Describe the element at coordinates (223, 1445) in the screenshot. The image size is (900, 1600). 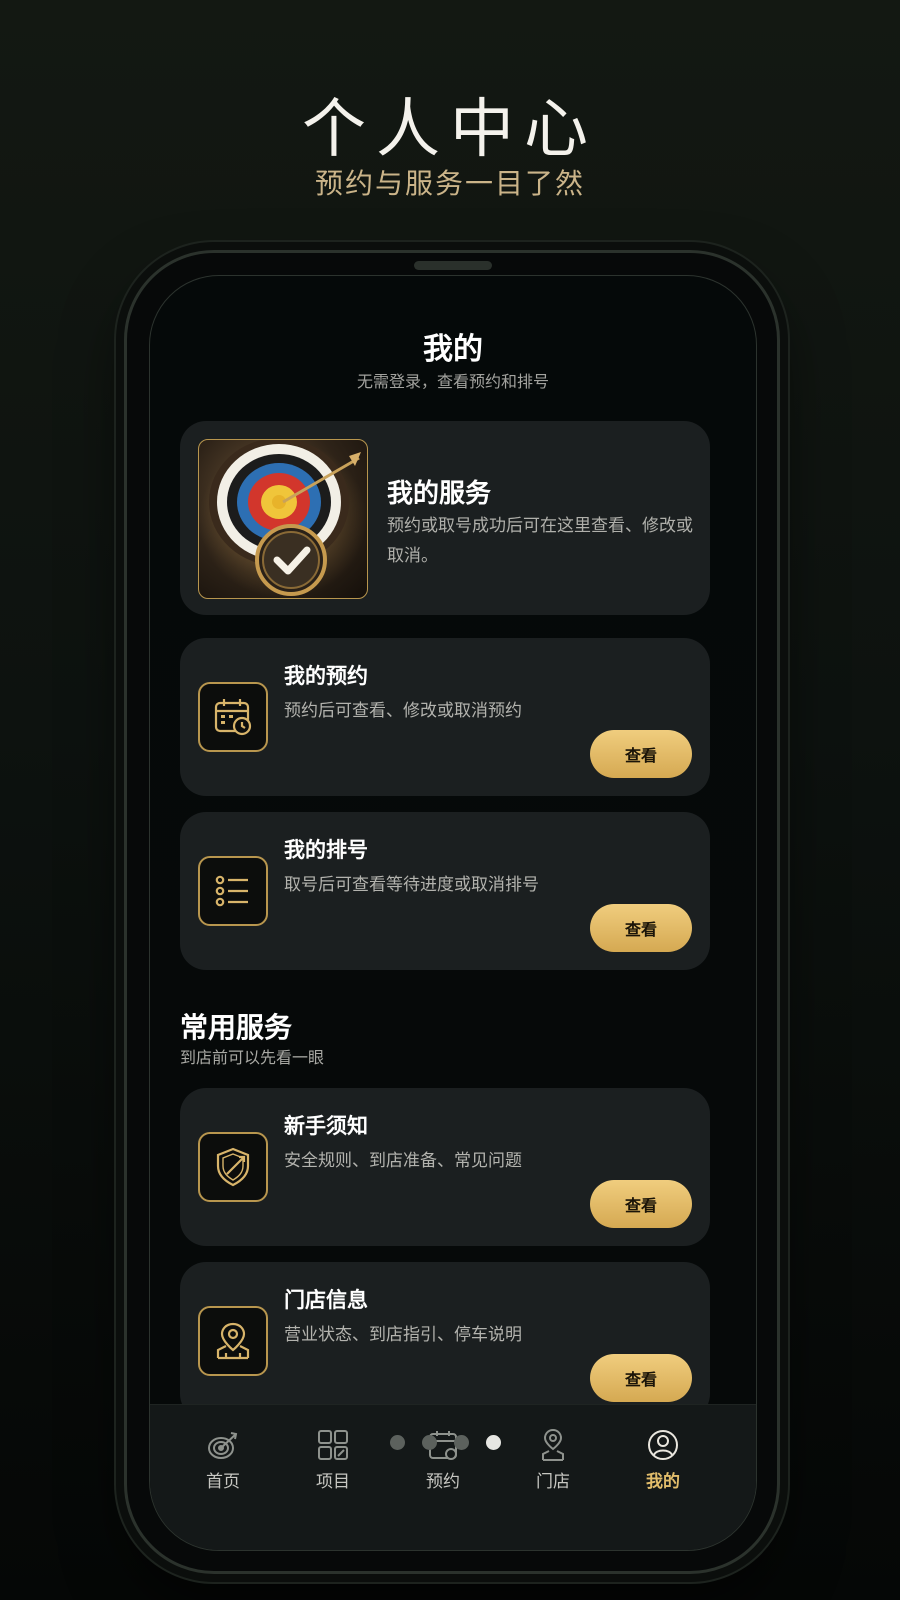
I see `target-icon` at that location.